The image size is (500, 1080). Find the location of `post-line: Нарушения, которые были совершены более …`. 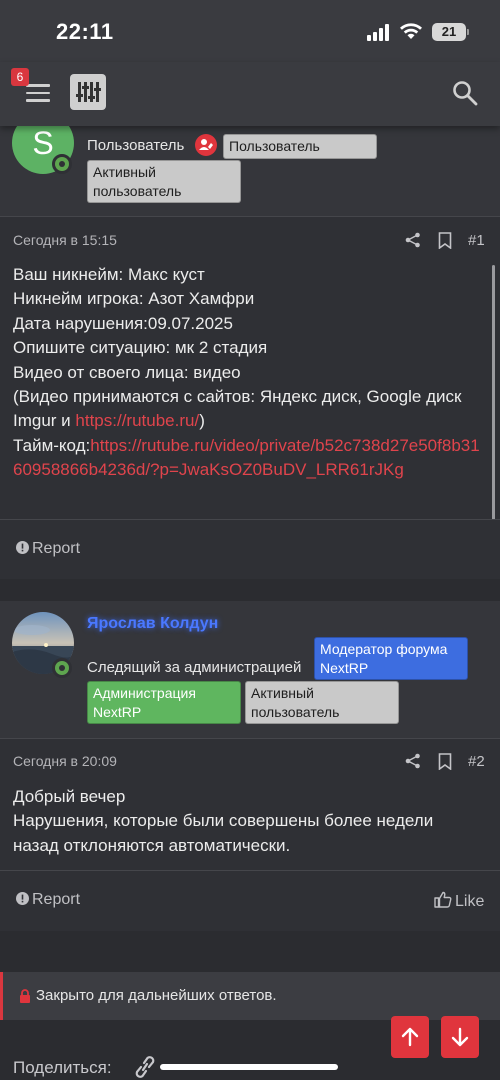

post-line: Нарушения, которые были совершены более … is located at coordinates (223, 833).